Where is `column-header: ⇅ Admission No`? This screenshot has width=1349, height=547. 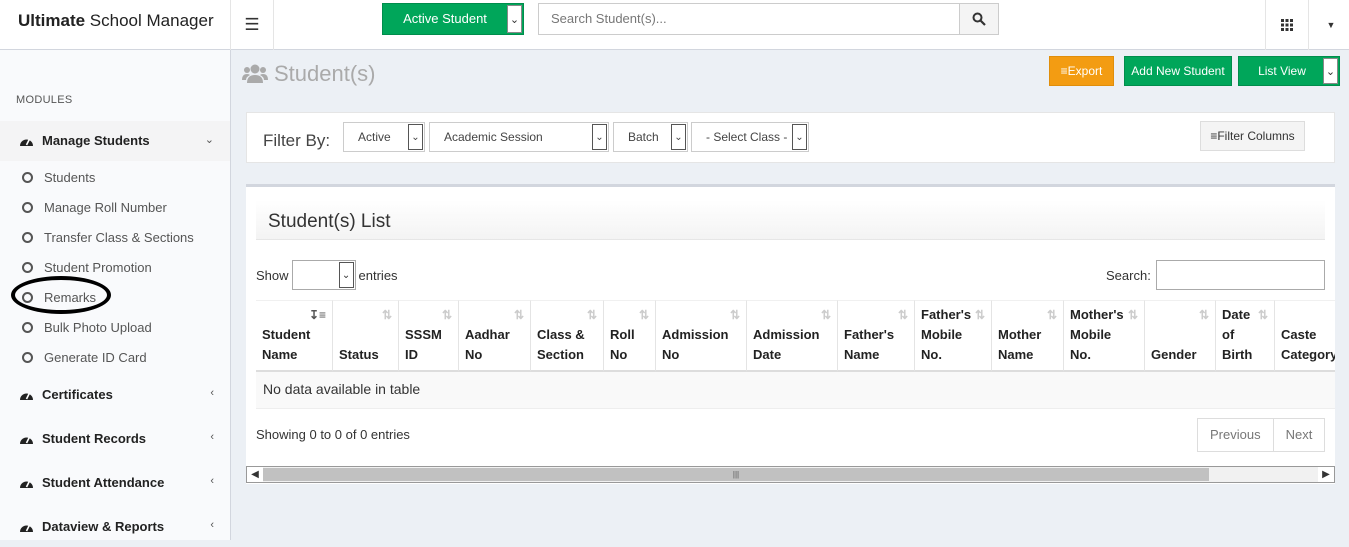 column-header: ⇅ Admission No is located at coordinates (701, 336).